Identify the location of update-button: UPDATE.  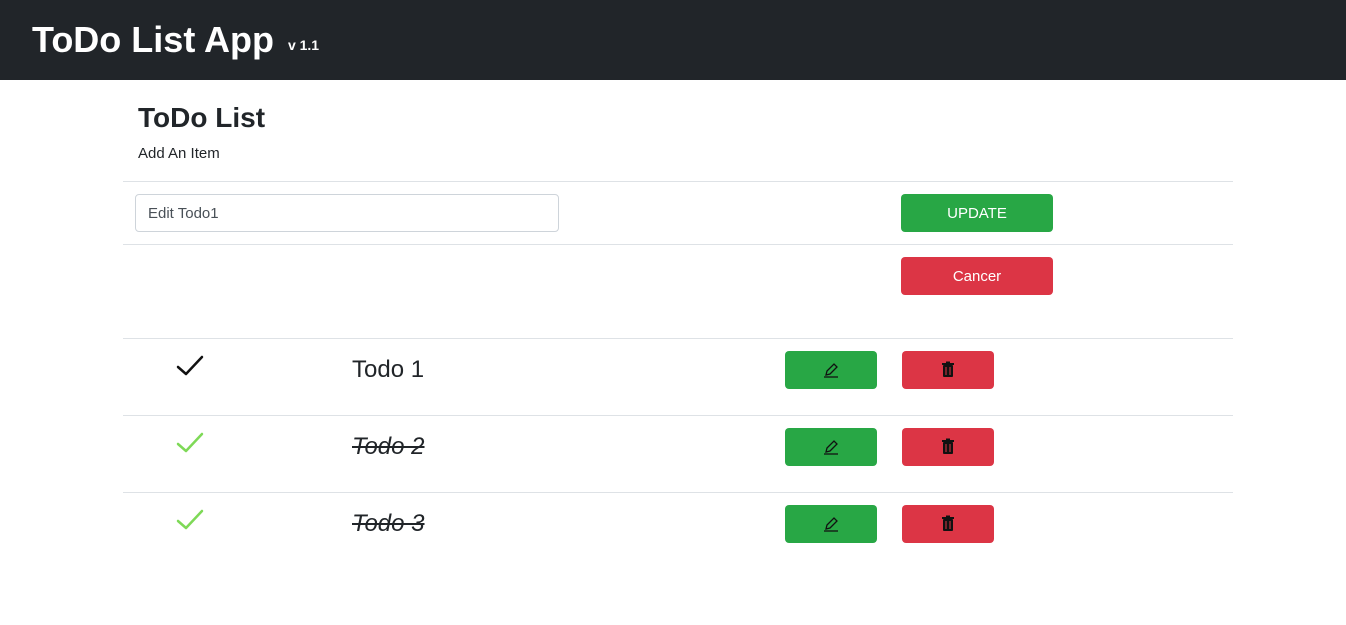
(977, 213).